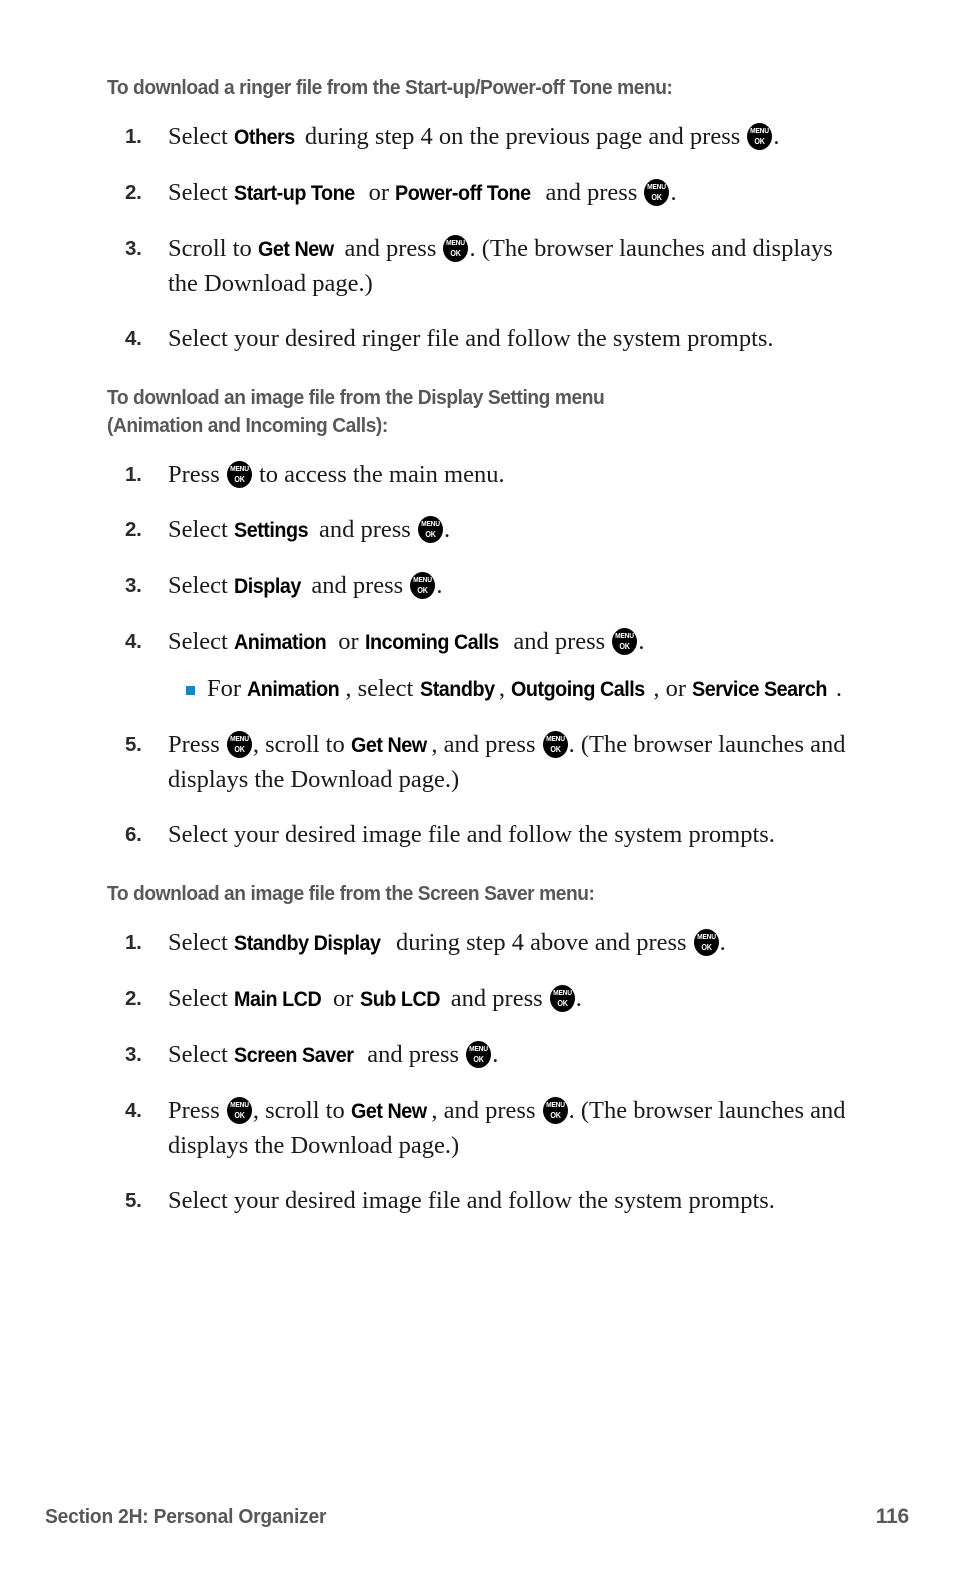  What do you see at coordinates (487, 475) in the screenshot?
I see `step-item: 1. Press MENU OK to access the main menu.` at bounding box center [487, 475].